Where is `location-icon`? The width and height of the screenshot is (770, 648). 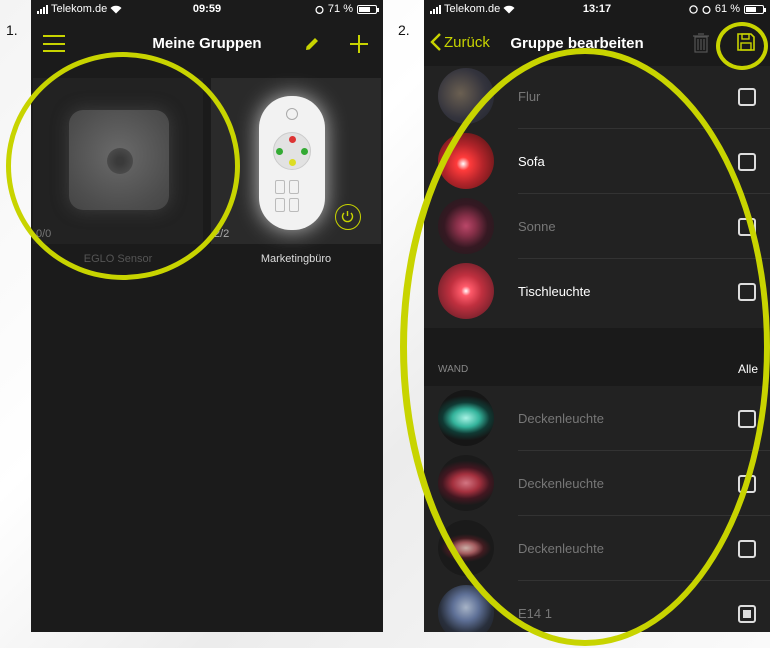 location-icon is located at coordinates (693, 9).